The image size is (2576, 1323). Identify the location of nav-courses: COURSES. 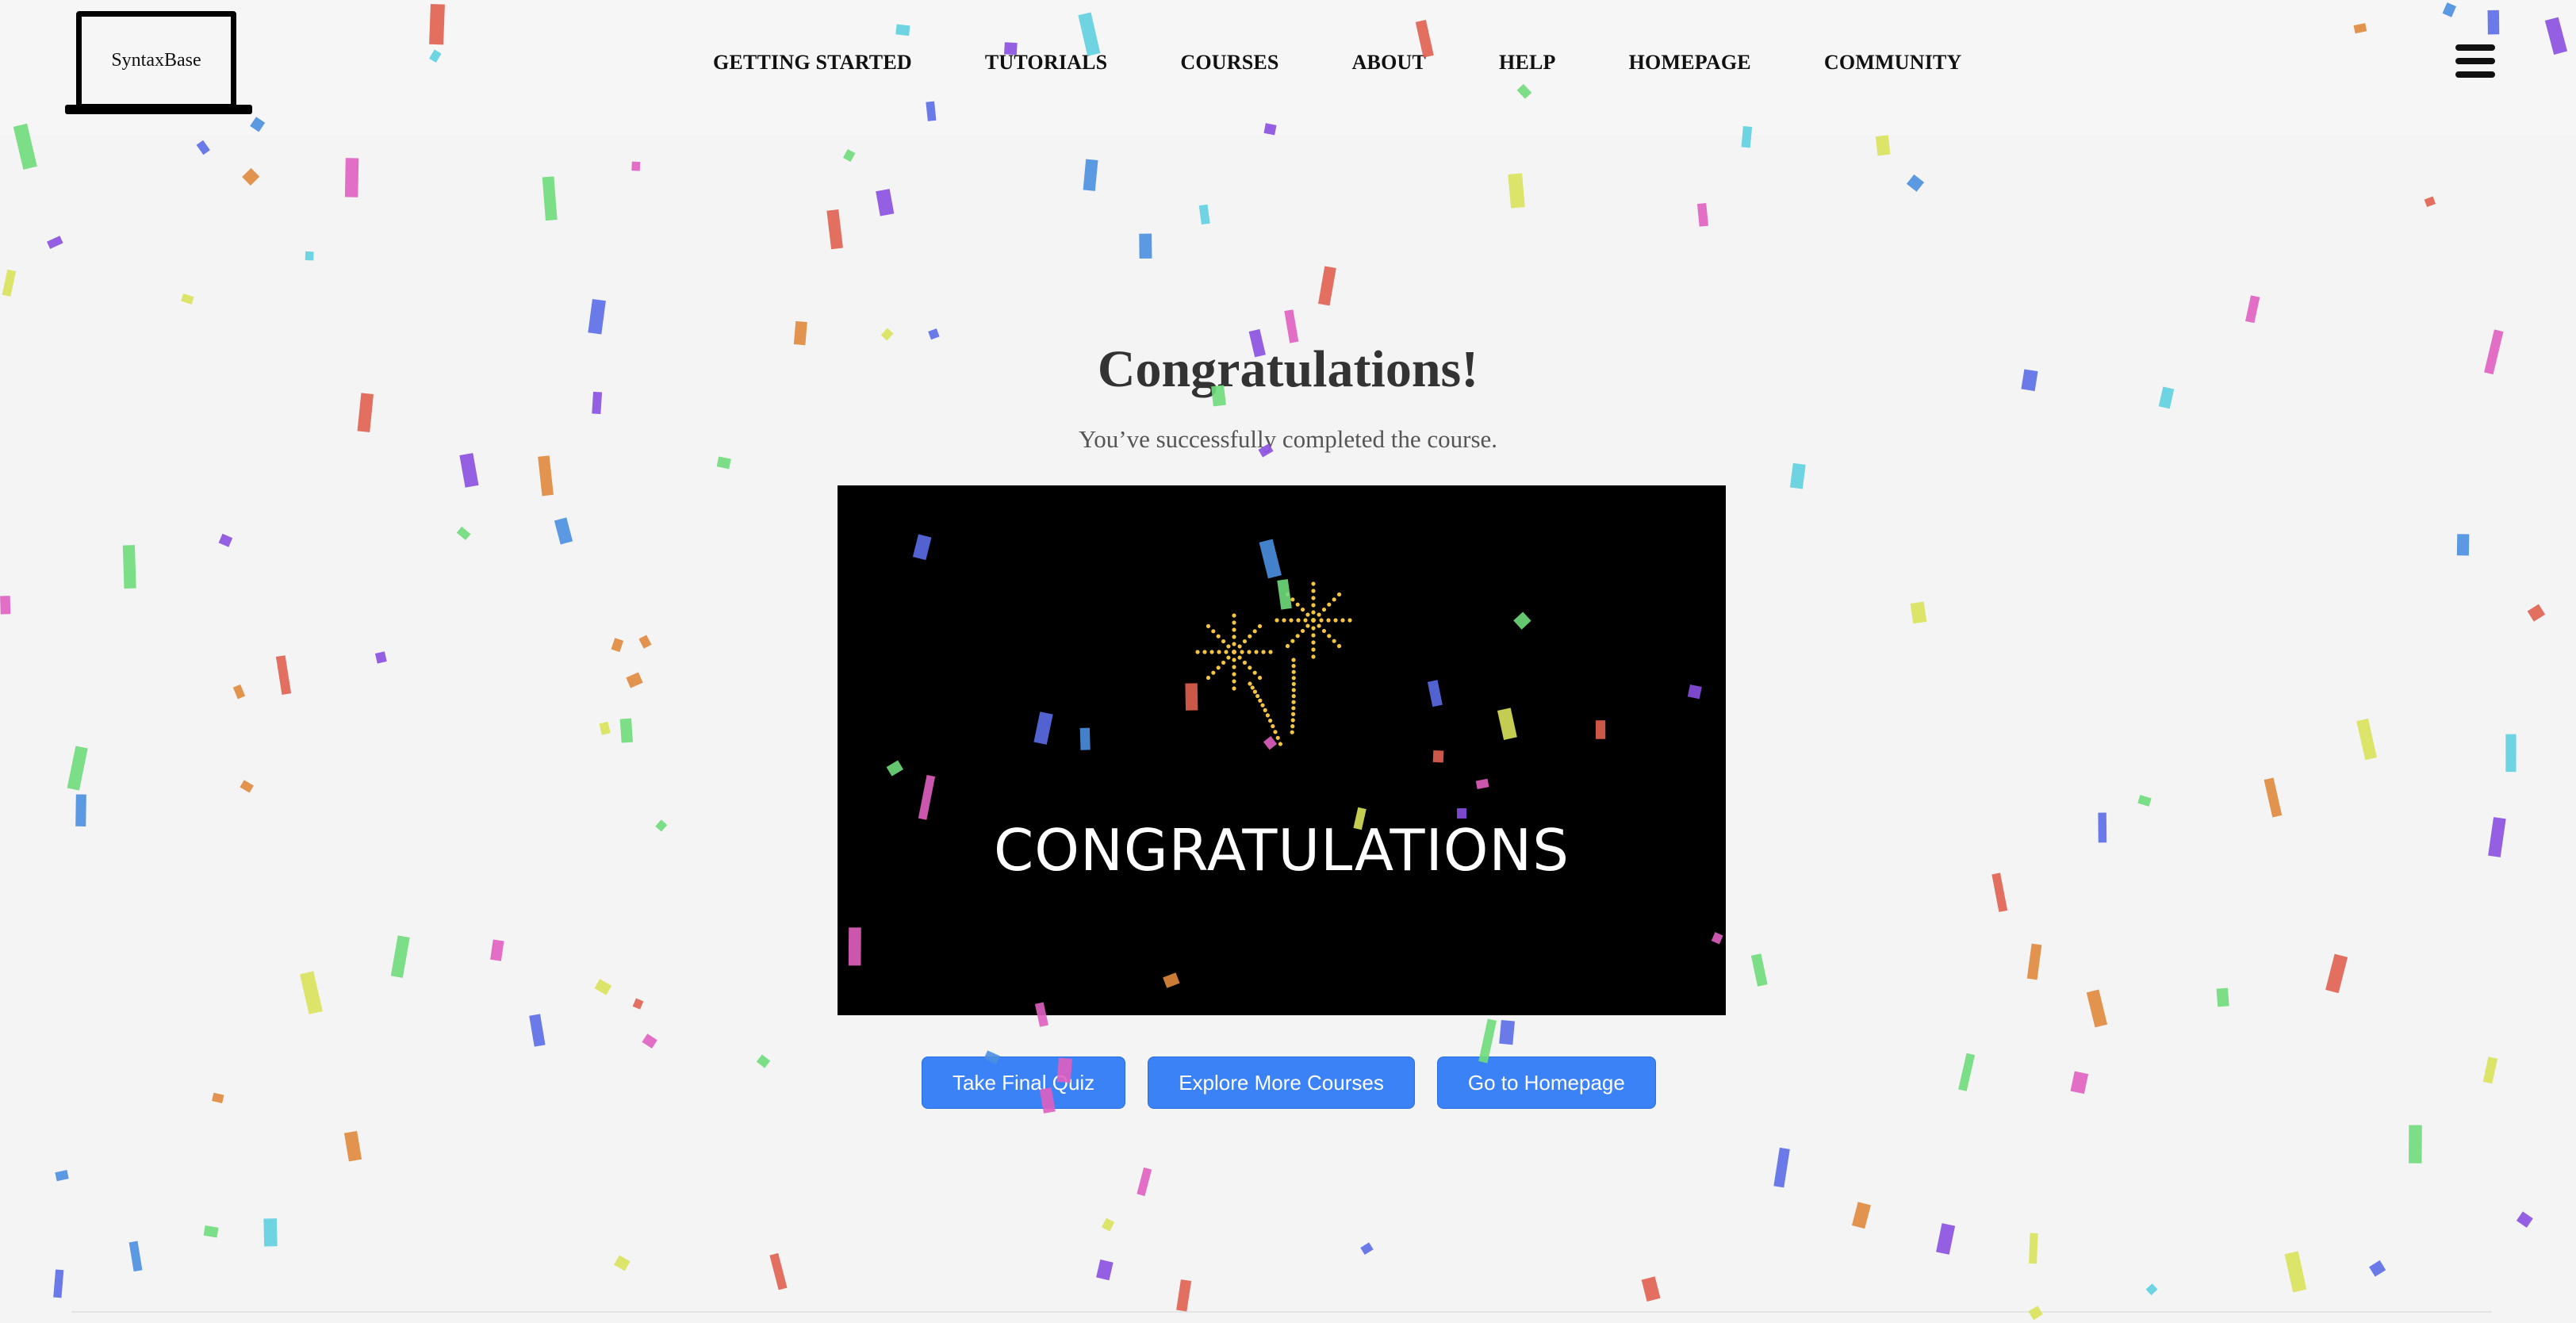
(1229, 63).